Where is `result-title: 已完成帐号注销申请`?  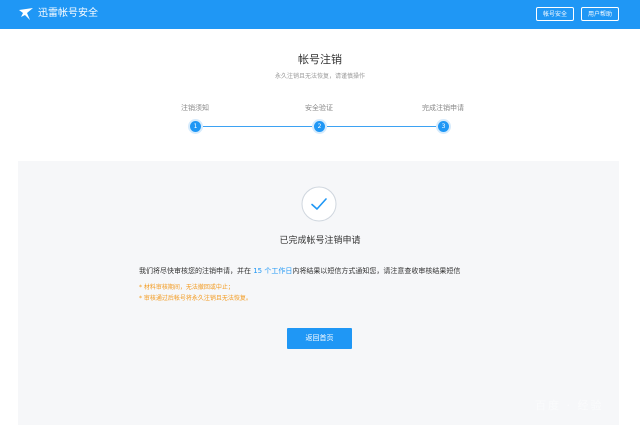
result-title: 已完成帐号注销申请 is located at coordinates (320, 241).